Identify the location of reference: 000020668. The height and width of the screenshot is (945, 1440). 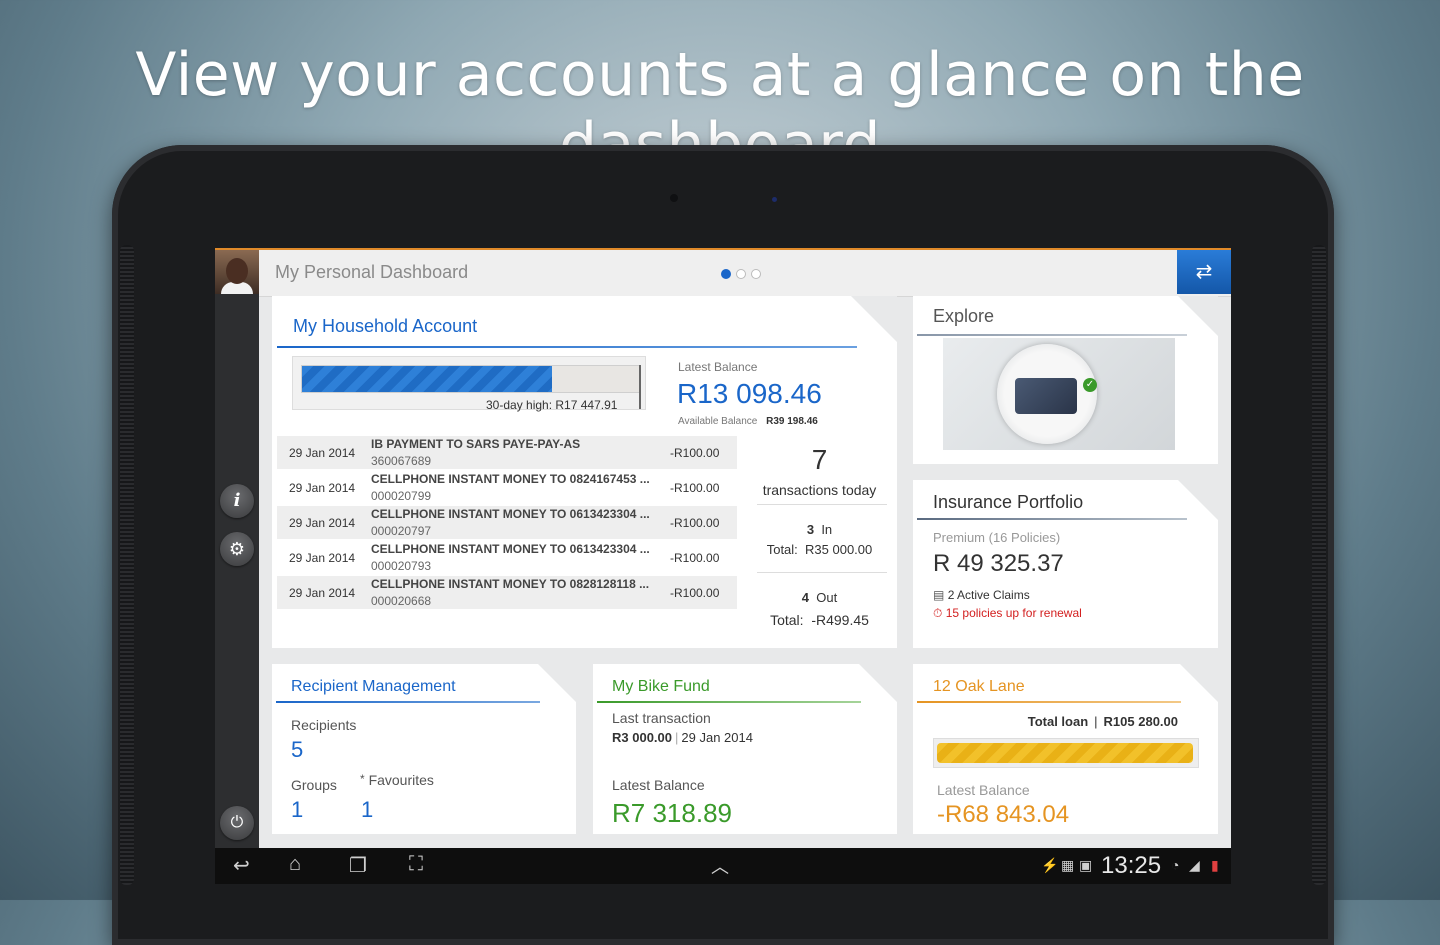
(401, 601).